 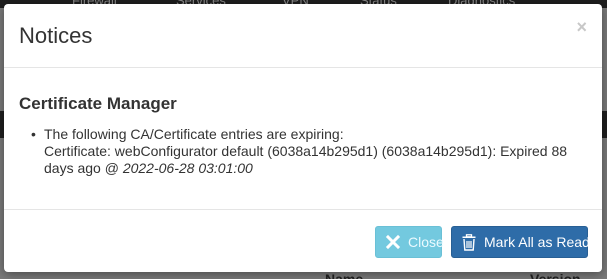 What do you see at coordinates (426, 242) in the screenshot?
I see `close-button-label: Close` at bounding box center [426, 242].